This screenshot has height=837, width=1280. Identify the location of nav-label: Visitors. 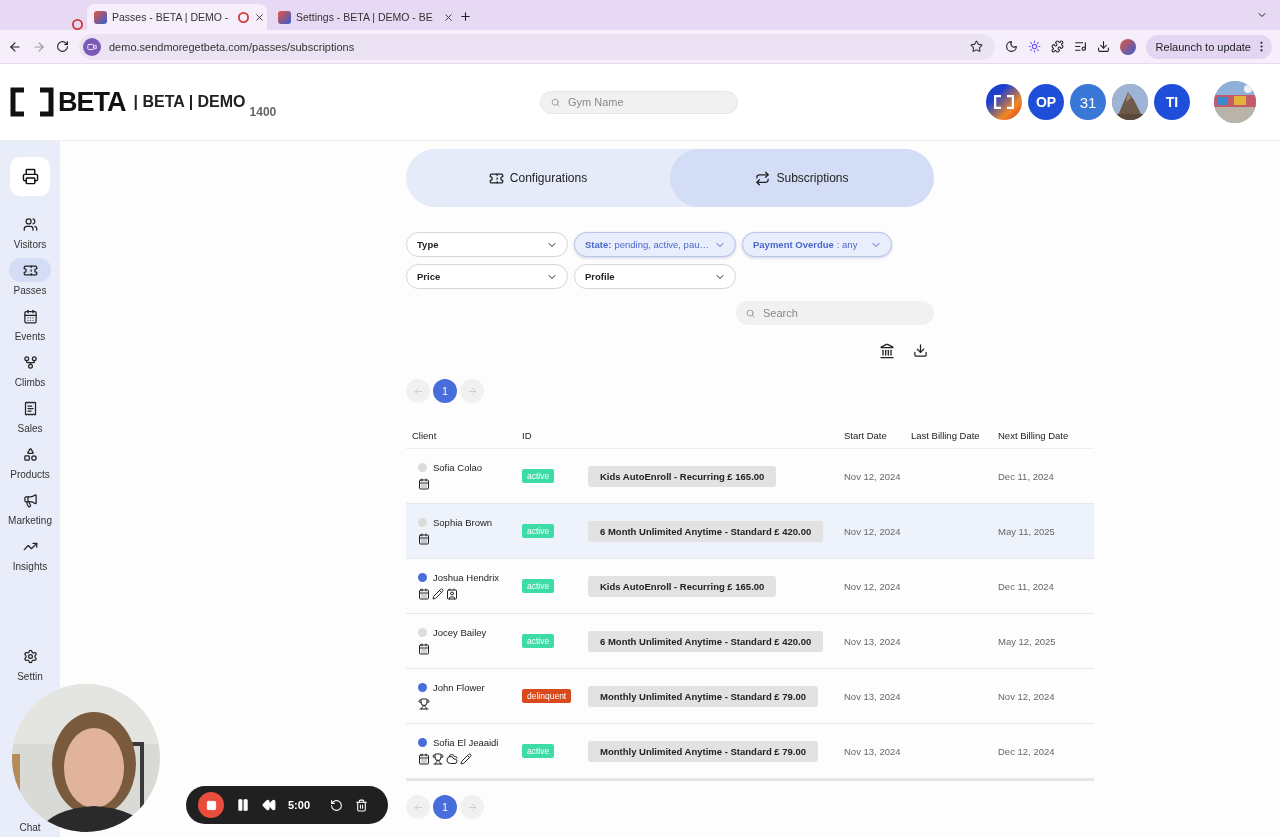
(30, 244).